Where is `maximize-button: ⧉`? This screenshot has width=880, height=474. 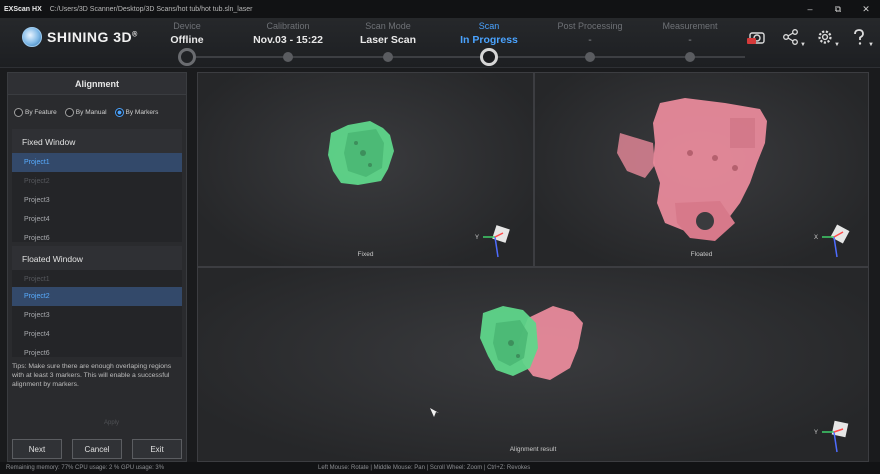
maximize-button: ⧉ is located at coordinates (838, 9).